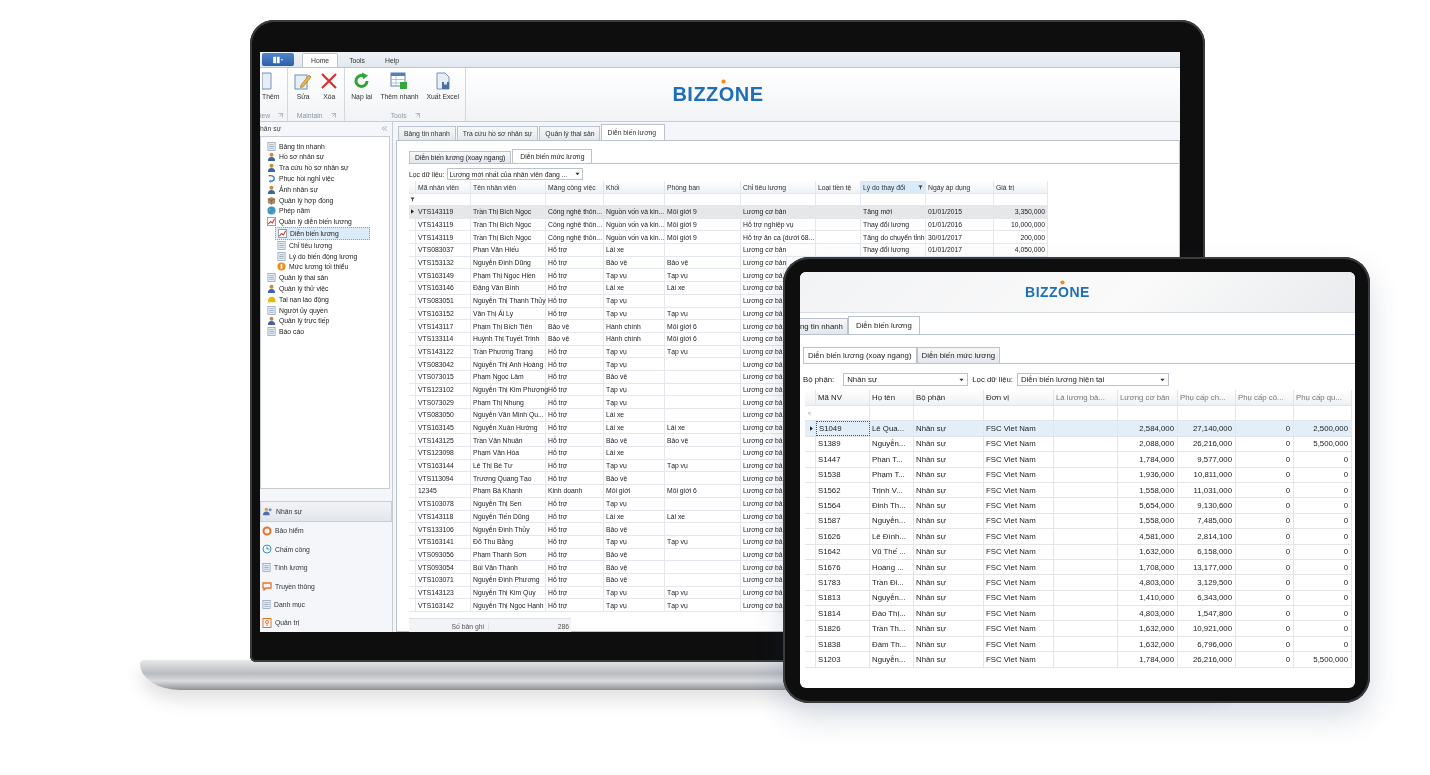 This screenshot has width=1430, height=775. I want to click on filter-icon, so click(920, 187).